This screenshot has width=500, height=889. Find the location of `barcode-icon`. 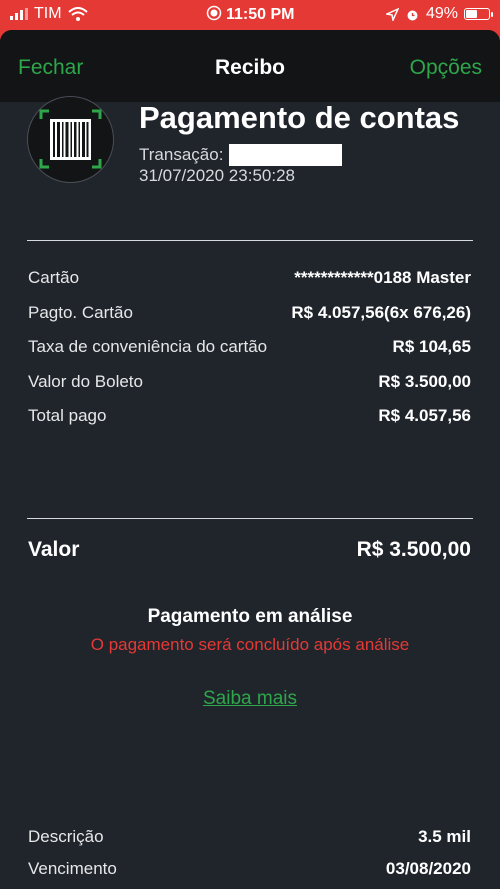

barcode-icon is located at coordinates (70, 139).